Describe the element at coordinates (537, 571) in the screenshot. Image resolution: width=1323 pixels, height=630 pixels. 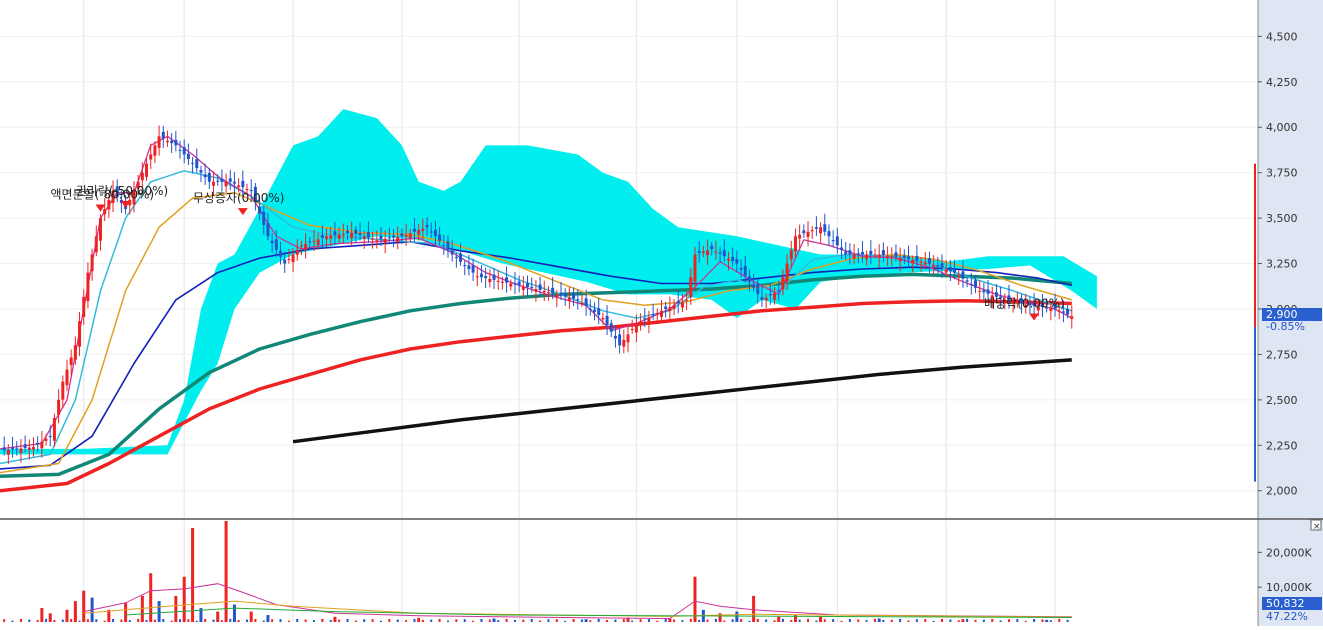
I see `volume-layer` at that location.